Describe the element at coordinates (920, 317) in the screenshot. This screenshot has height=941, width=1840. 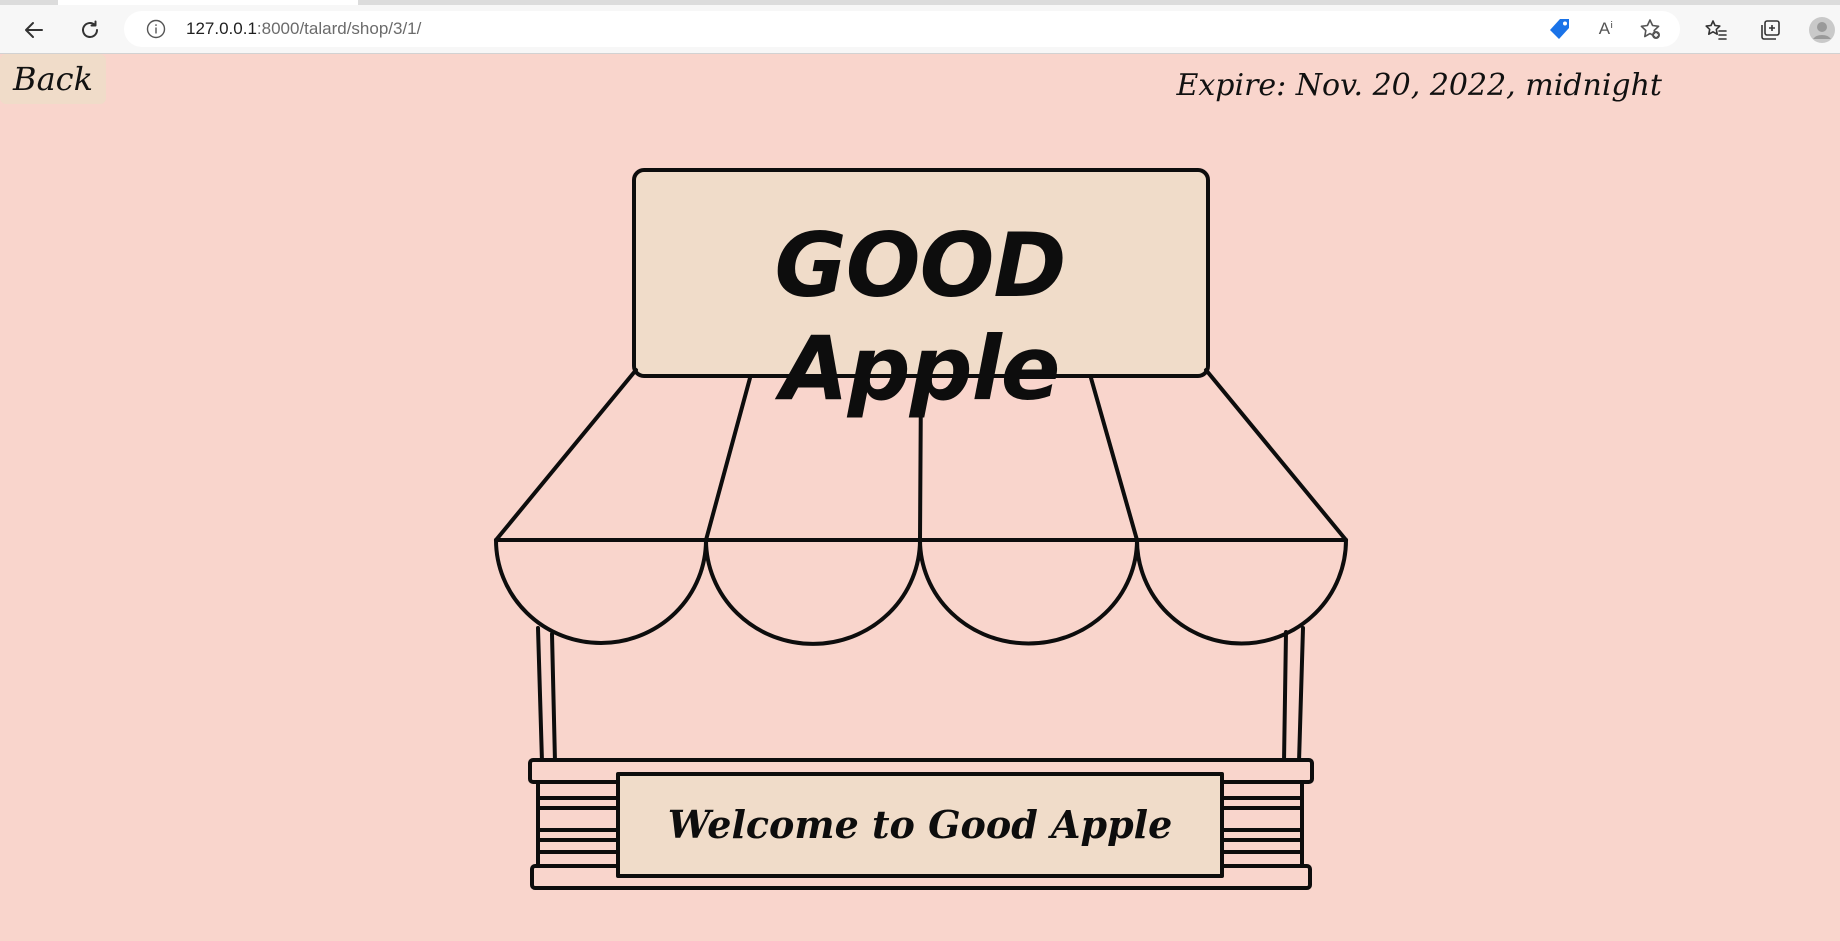
I see `shop-name: GOOD Apple` at that location.